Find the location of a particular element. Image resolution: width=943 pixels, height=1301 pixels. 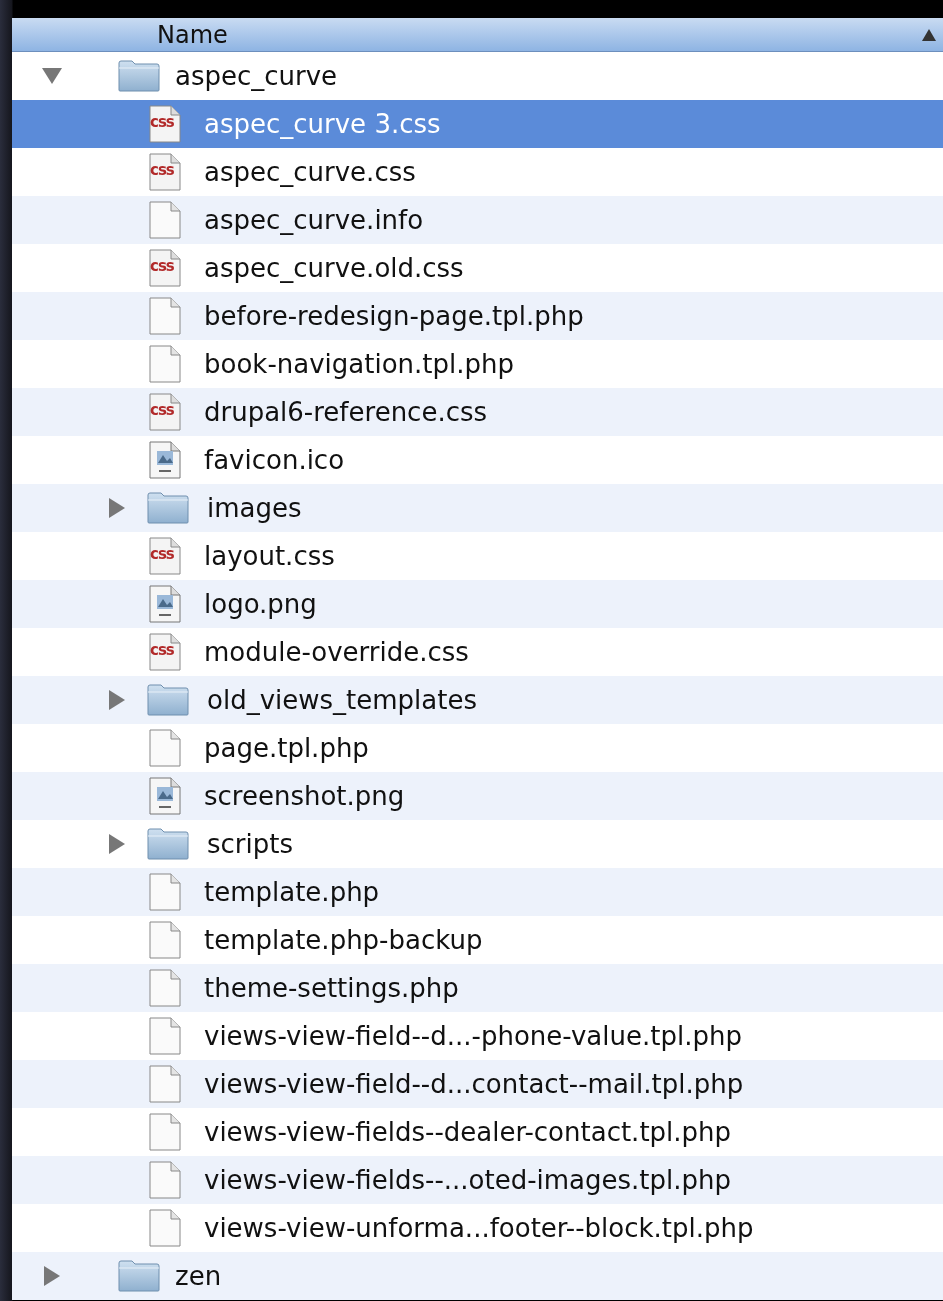

file-row: aspec_curve.info is located at coordinates (477, 220).